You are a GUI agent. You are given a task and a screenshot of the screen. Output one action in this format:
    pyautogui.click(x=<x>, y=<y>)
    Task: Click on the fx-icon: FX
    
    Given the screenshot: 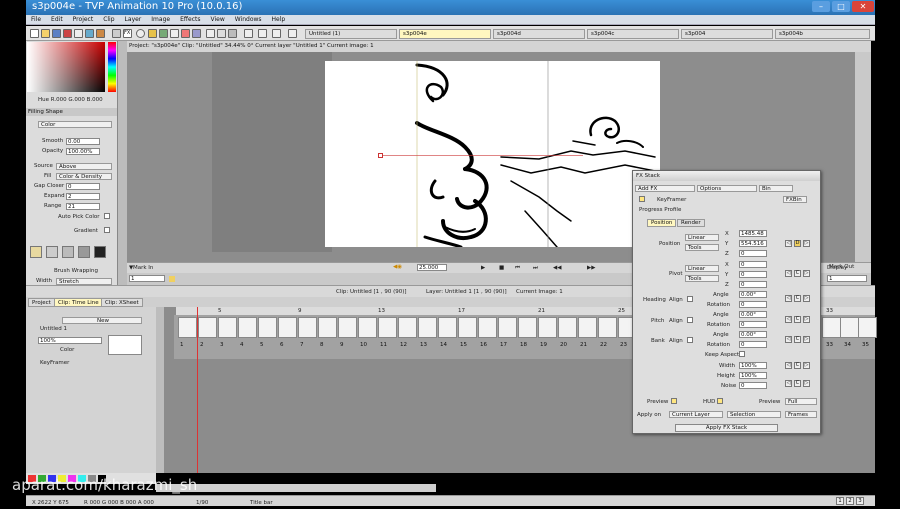 What is the action you would take?
    pyautogui.click(x=127, y=33)
    